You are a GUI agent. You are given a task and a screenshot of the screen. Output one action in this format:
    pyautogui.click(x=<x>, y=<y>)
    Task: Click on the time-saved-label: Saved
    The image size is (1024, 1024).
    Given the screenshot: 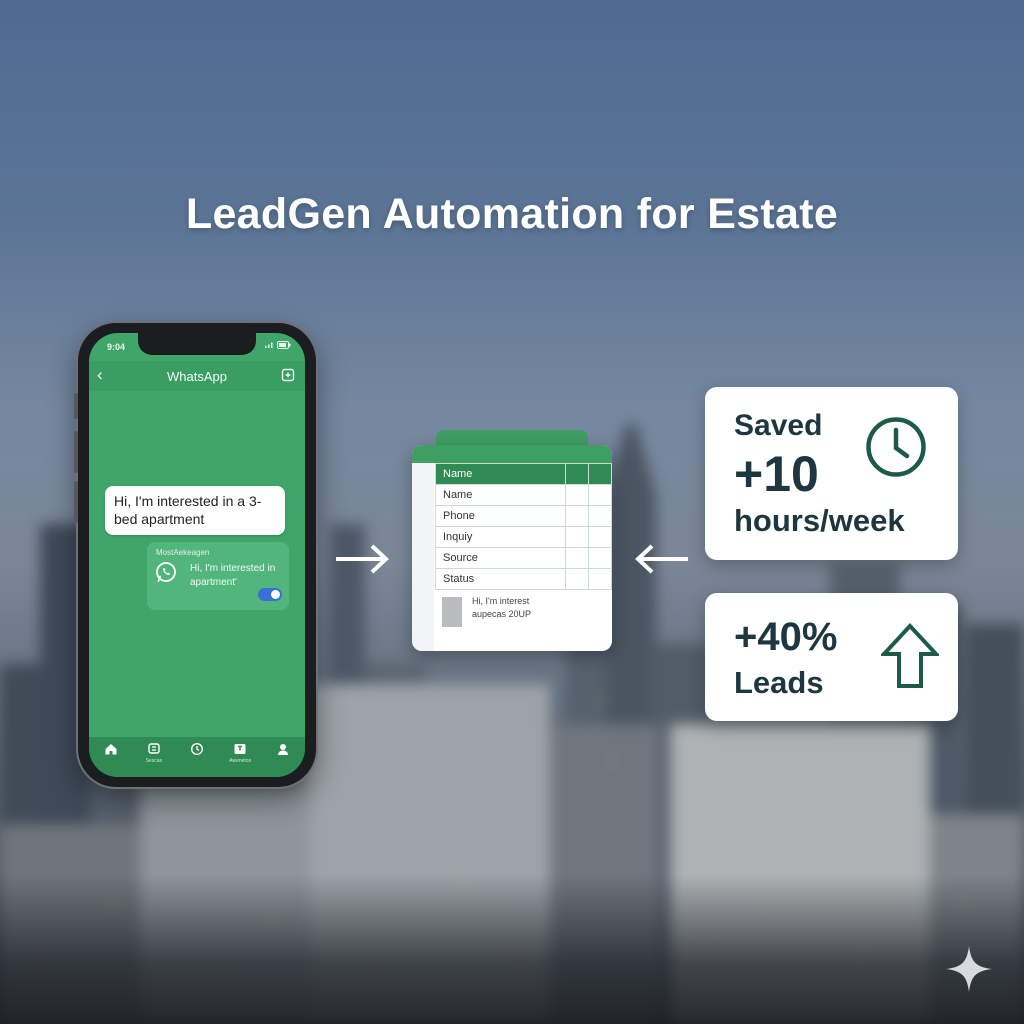 What is the action you would take?
    pyautogui.click(x=778, y=425)
    